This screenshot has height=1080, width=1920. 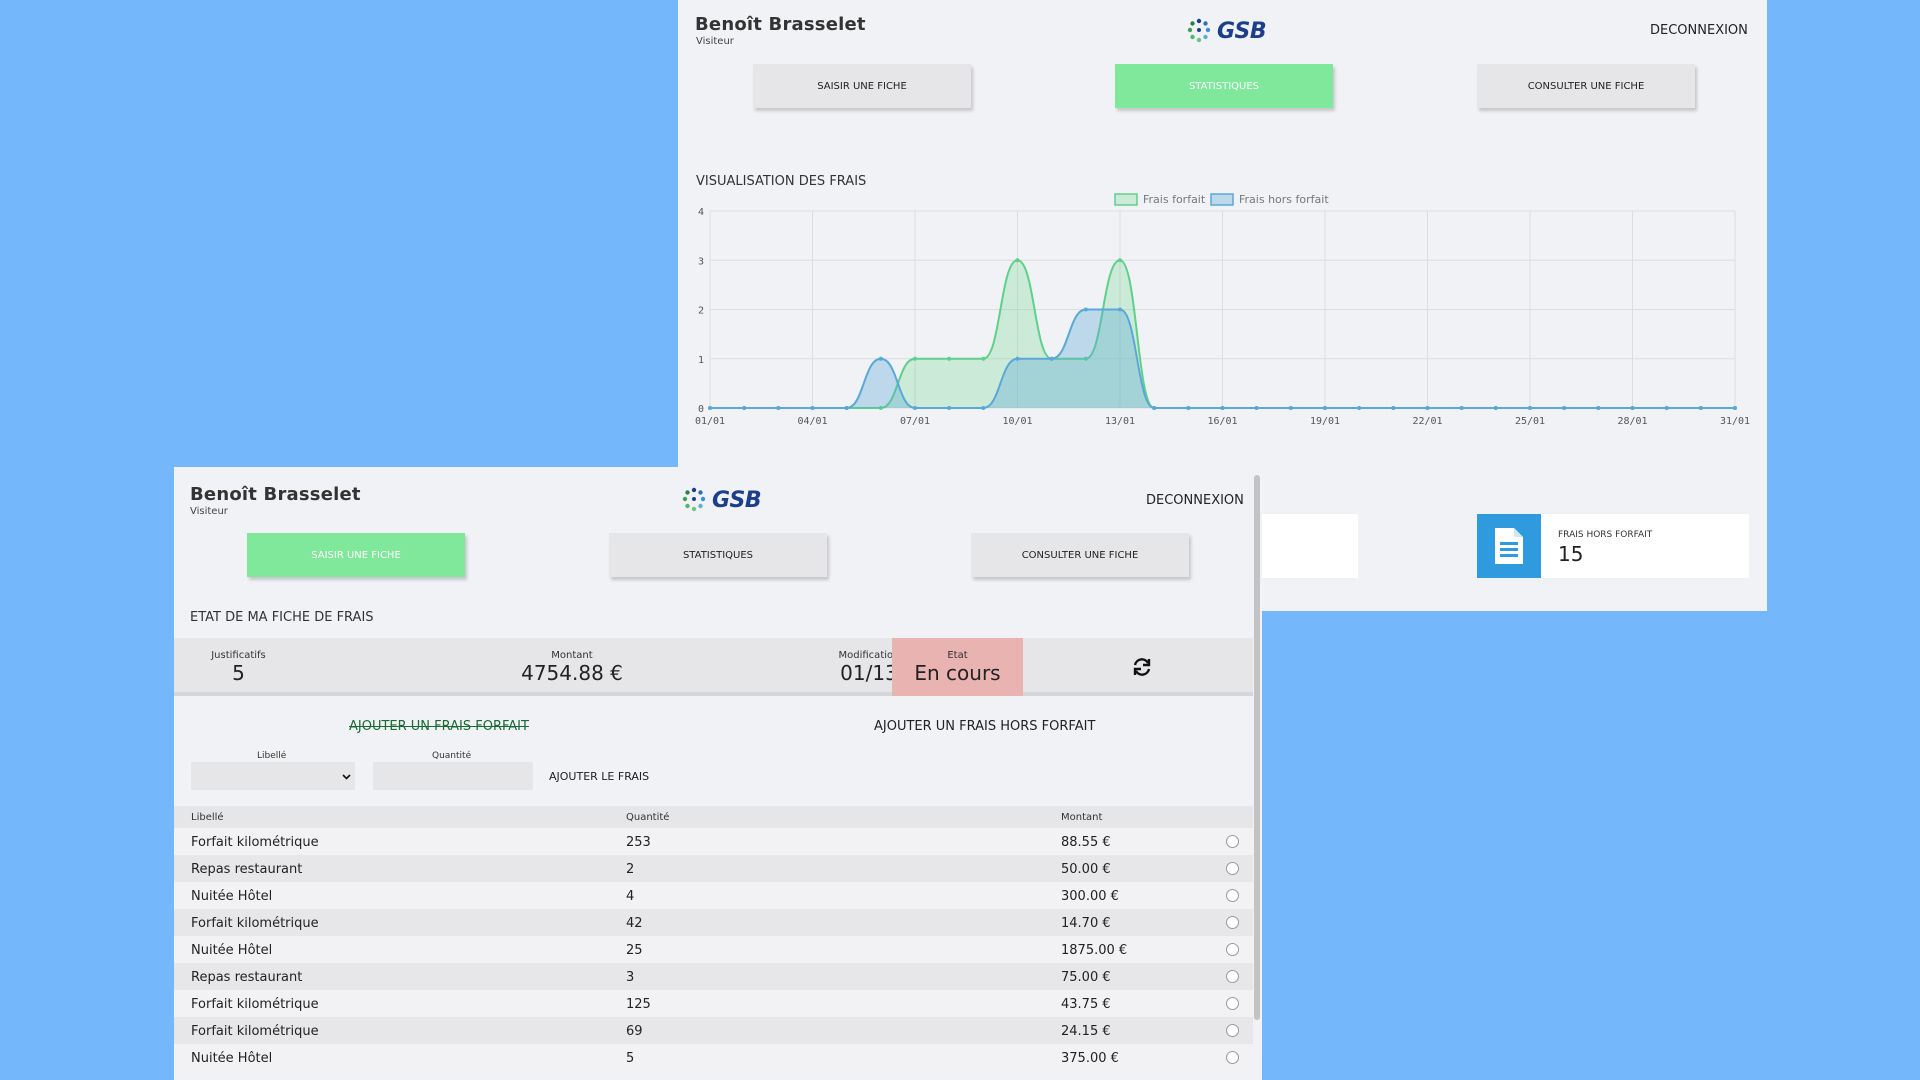 I want to click on summary-montant: Montant 4754.88 €, so click(x=572, y=667).